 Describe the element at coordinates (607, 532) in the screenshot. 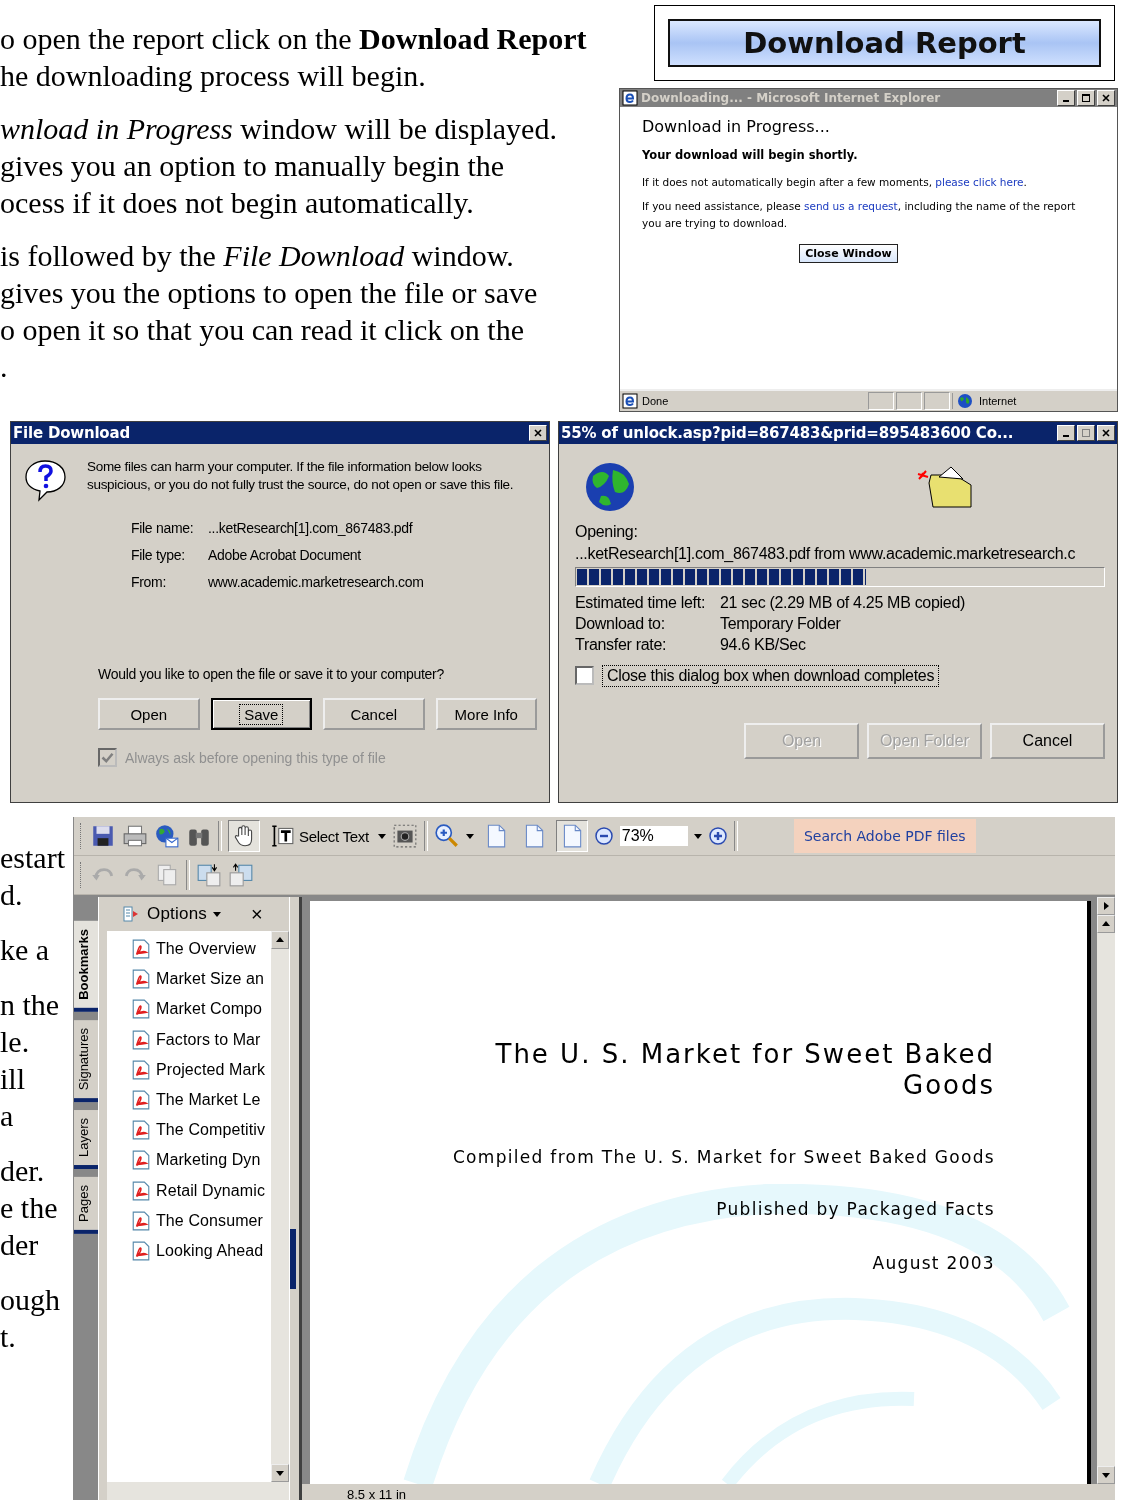

I see `opening-label: Opening:` at that location.